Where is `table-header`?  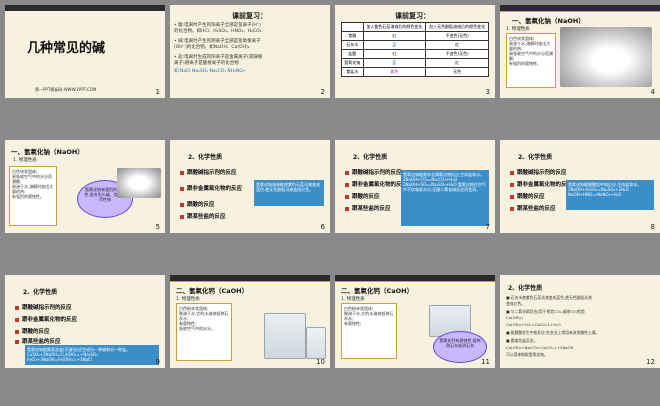 table-header is located at coordinates (352, 27).